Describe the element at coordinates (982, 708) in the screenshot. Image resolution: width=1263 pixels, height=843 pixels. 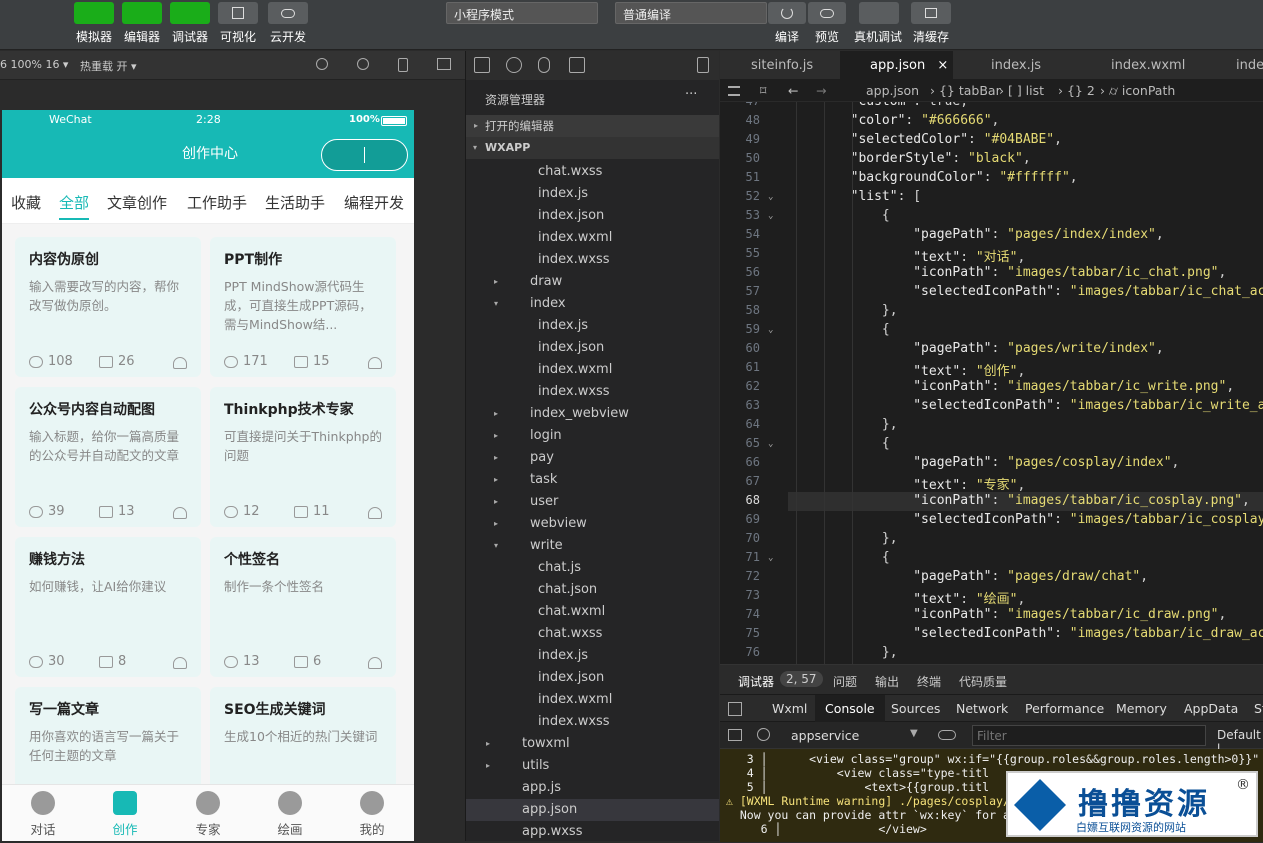
I see `tab-network: Network` at that location.